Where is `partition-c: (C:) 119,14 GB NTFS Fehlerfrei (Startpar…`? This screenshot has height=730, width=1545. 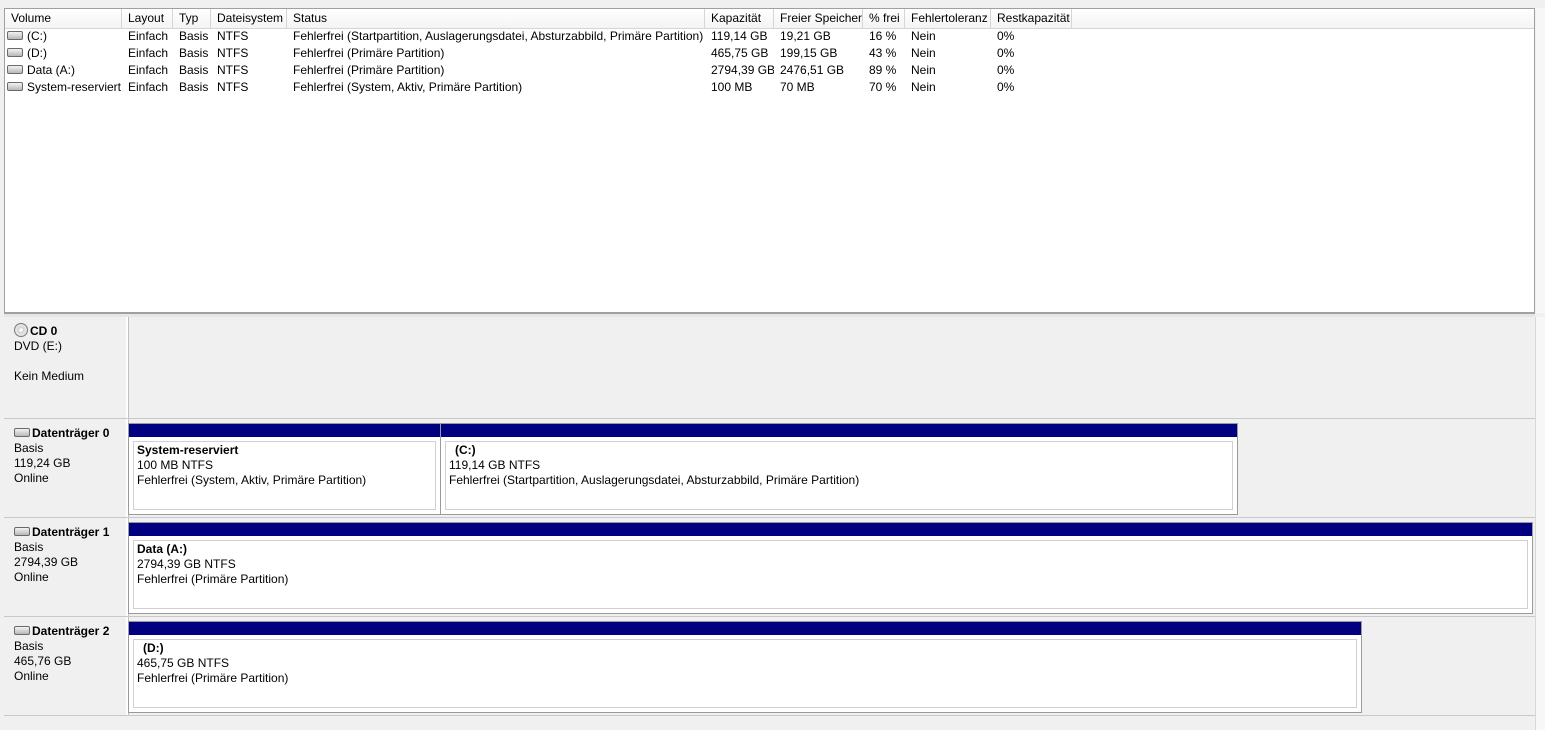
partition-c: (C:) 119,14 GB NTFS Fehlerfrei (Startpar… is located at coordinates (839, 469).